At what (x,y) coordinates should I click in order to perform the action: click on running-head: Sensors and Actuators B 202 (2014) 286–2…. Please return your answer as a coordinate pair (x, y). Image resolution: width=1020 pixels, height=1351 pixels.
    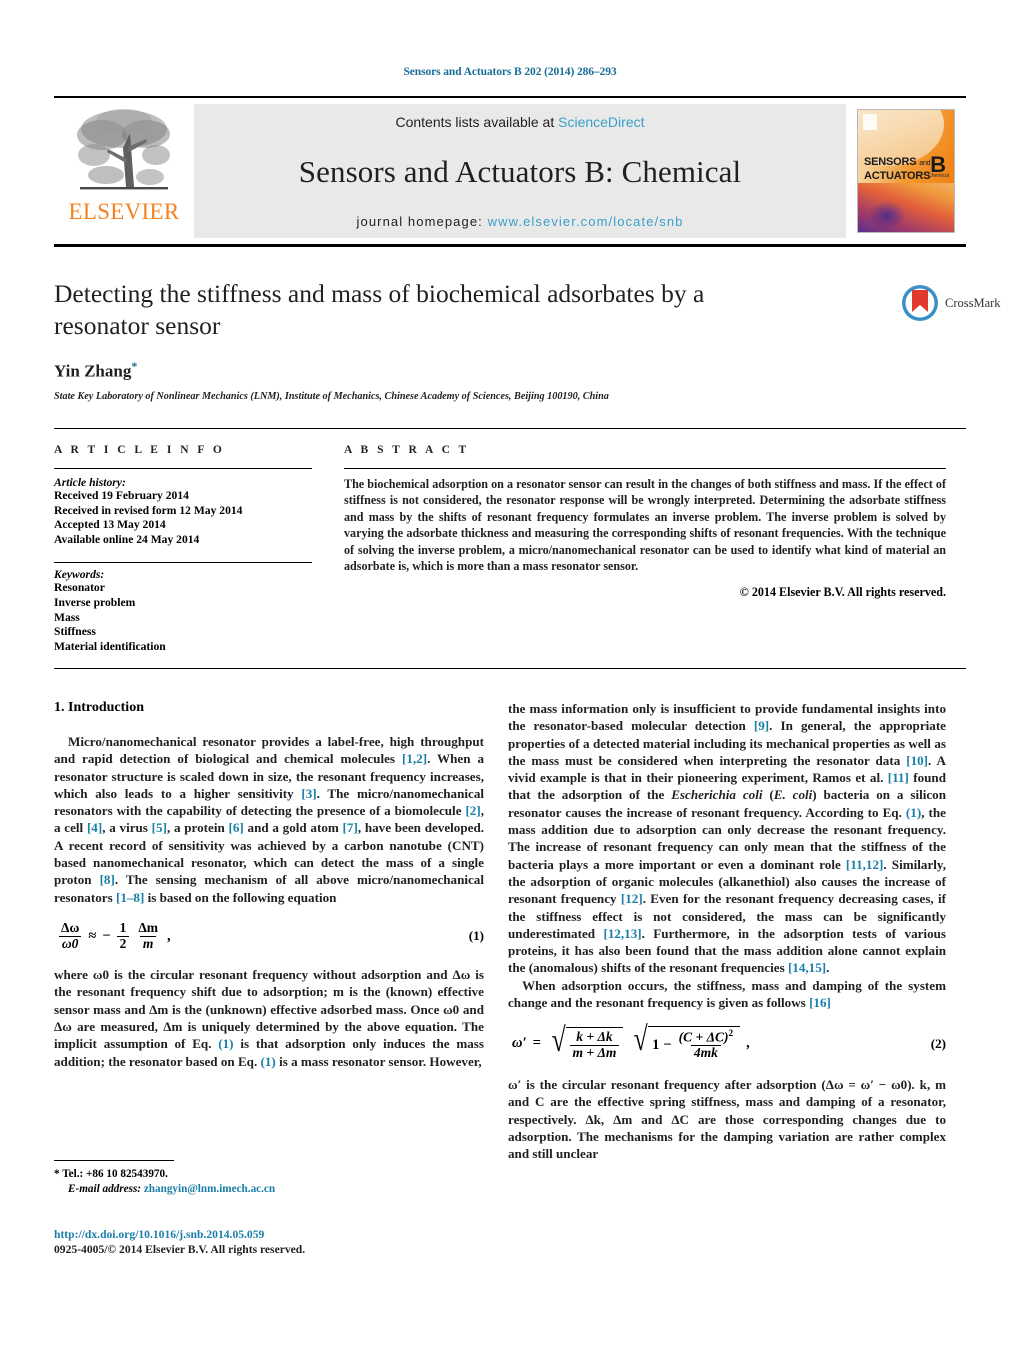
    Looking at the image, I should click on (510, 72).